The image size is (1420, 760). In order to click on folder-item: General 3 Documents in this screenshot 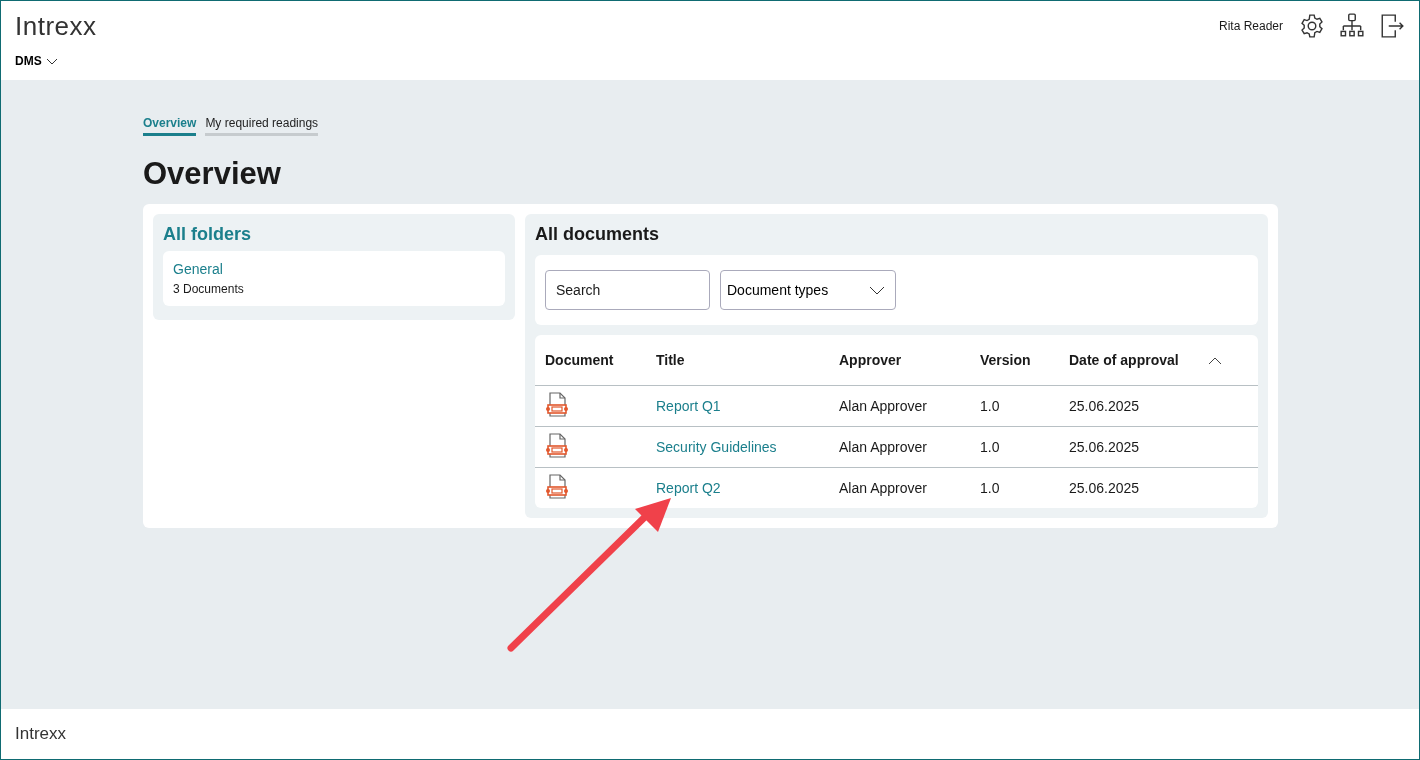, I will do `click(334, 278)`.